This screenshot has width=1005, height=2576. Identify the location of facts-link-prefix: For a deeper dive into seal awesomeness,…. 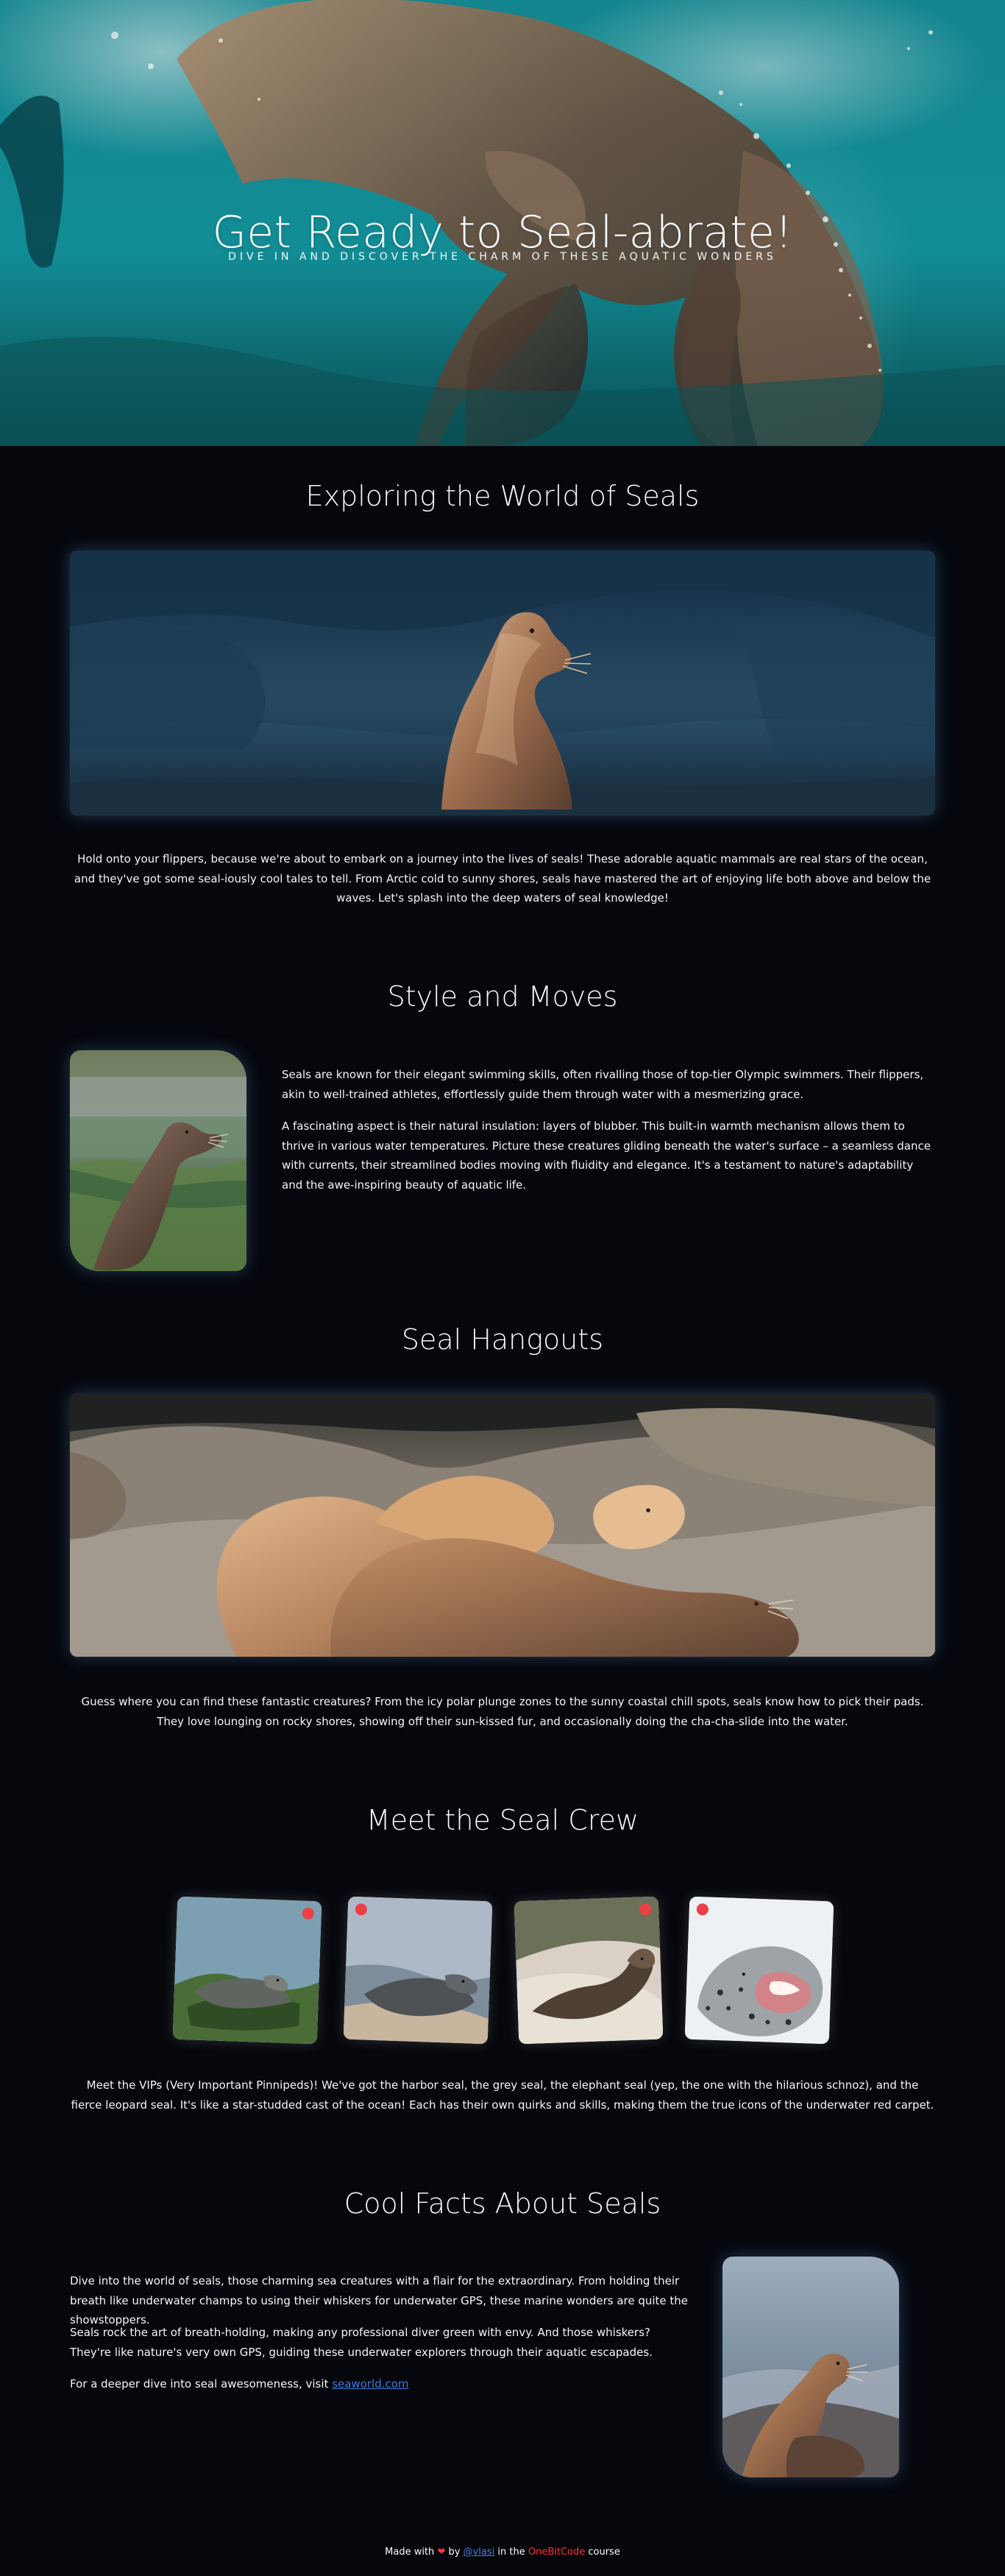
(199, 2384).